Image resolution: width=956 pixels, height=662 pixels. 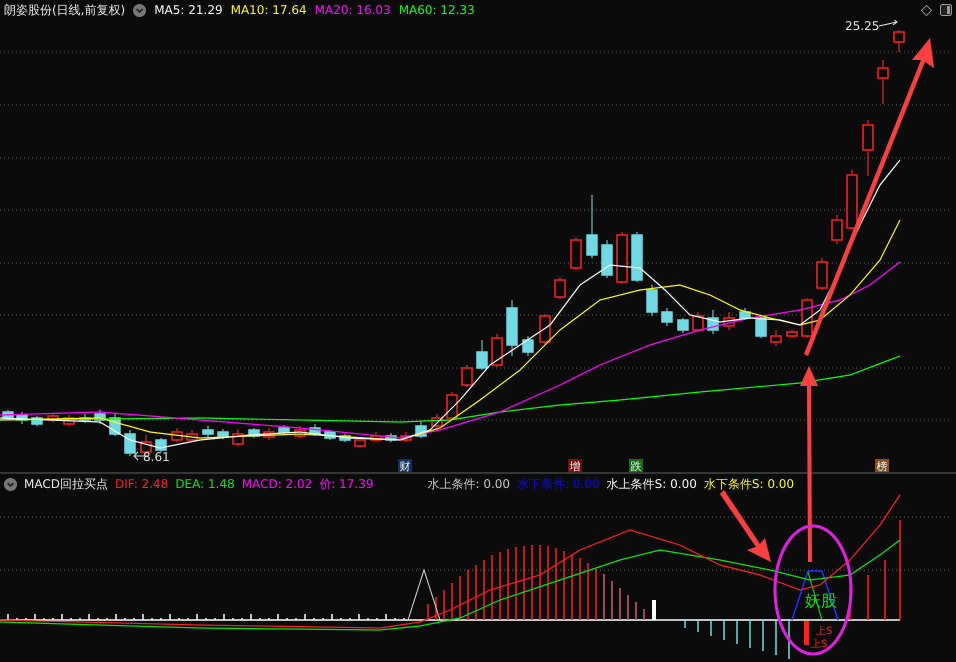 I want to click on moving-average-readout: MA60: 12.33, so click(x=436, y=10).